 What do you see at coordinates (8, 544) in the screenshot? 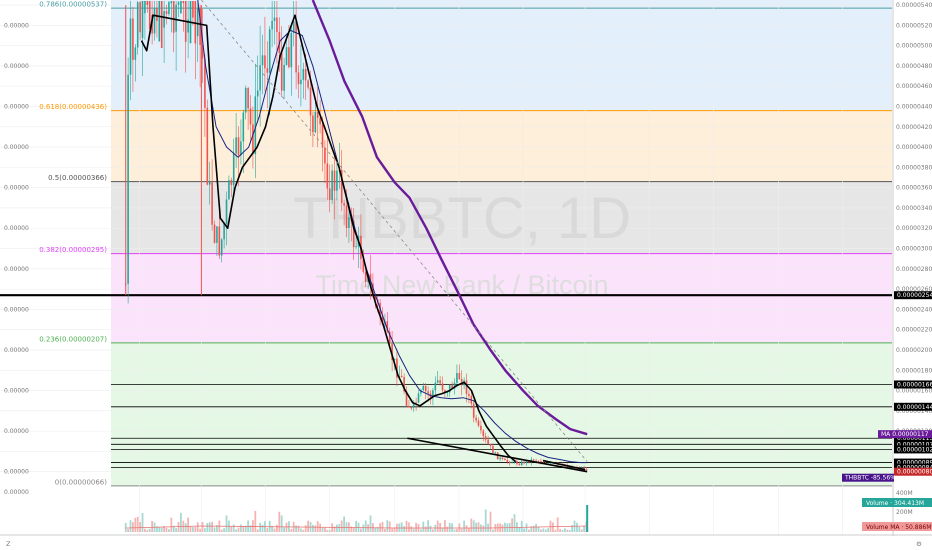
I see `zoom-icon: Z` at bounding box center [8, 544].